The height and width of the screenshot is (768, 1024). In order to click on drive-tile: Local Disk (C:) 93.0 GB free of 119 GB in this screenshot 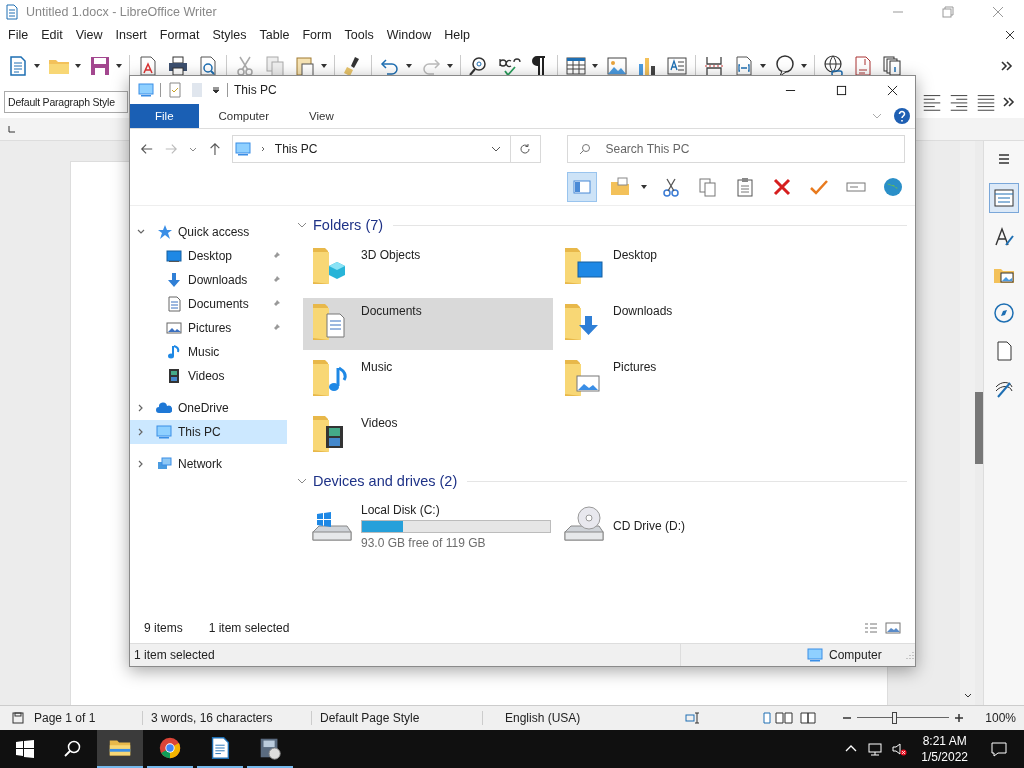, I will do `click(428, 524)`.